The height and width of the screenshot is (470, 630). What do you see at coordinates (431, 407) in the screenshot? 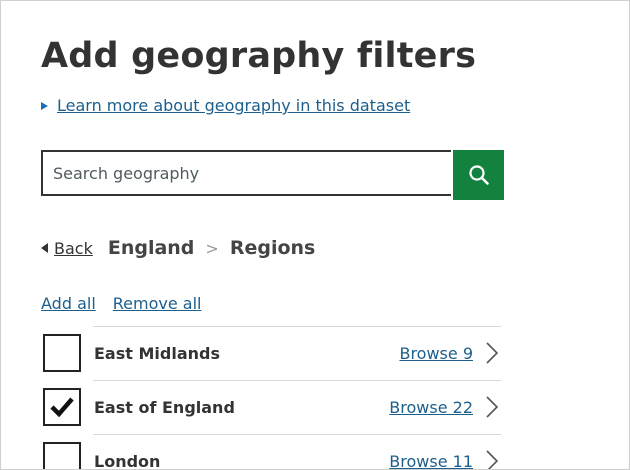
I see `browse-link: Browse 22` at bounding box center [431, 407].